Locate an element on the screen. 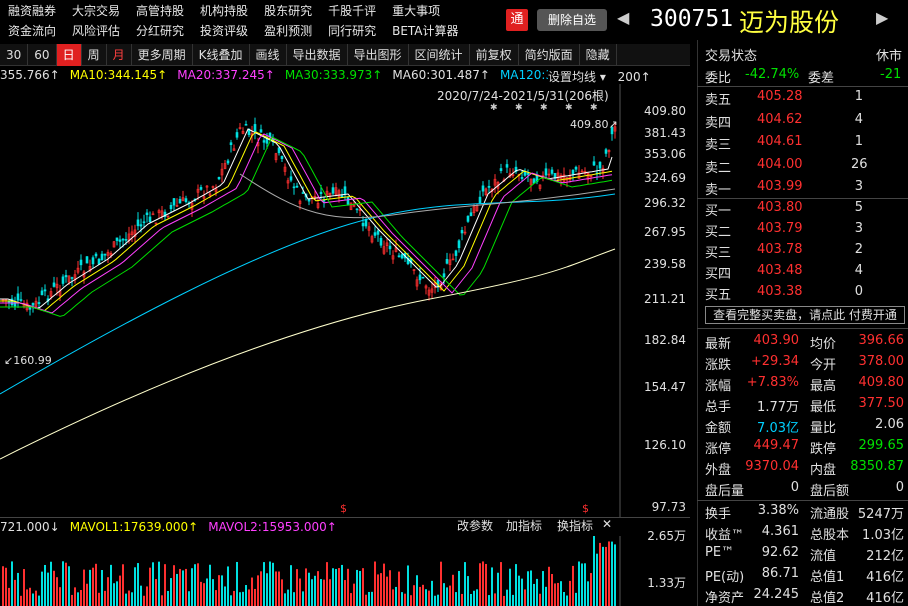 The width and height of the screenshot is (908, 606). toolbar-item: 月 is located at coordinates (119, 54).